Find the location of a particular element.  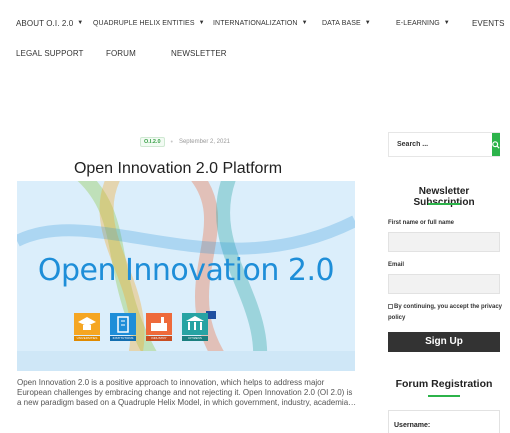

image-headline: Open Innovation 2.0 is located at coordinates (186, 270).